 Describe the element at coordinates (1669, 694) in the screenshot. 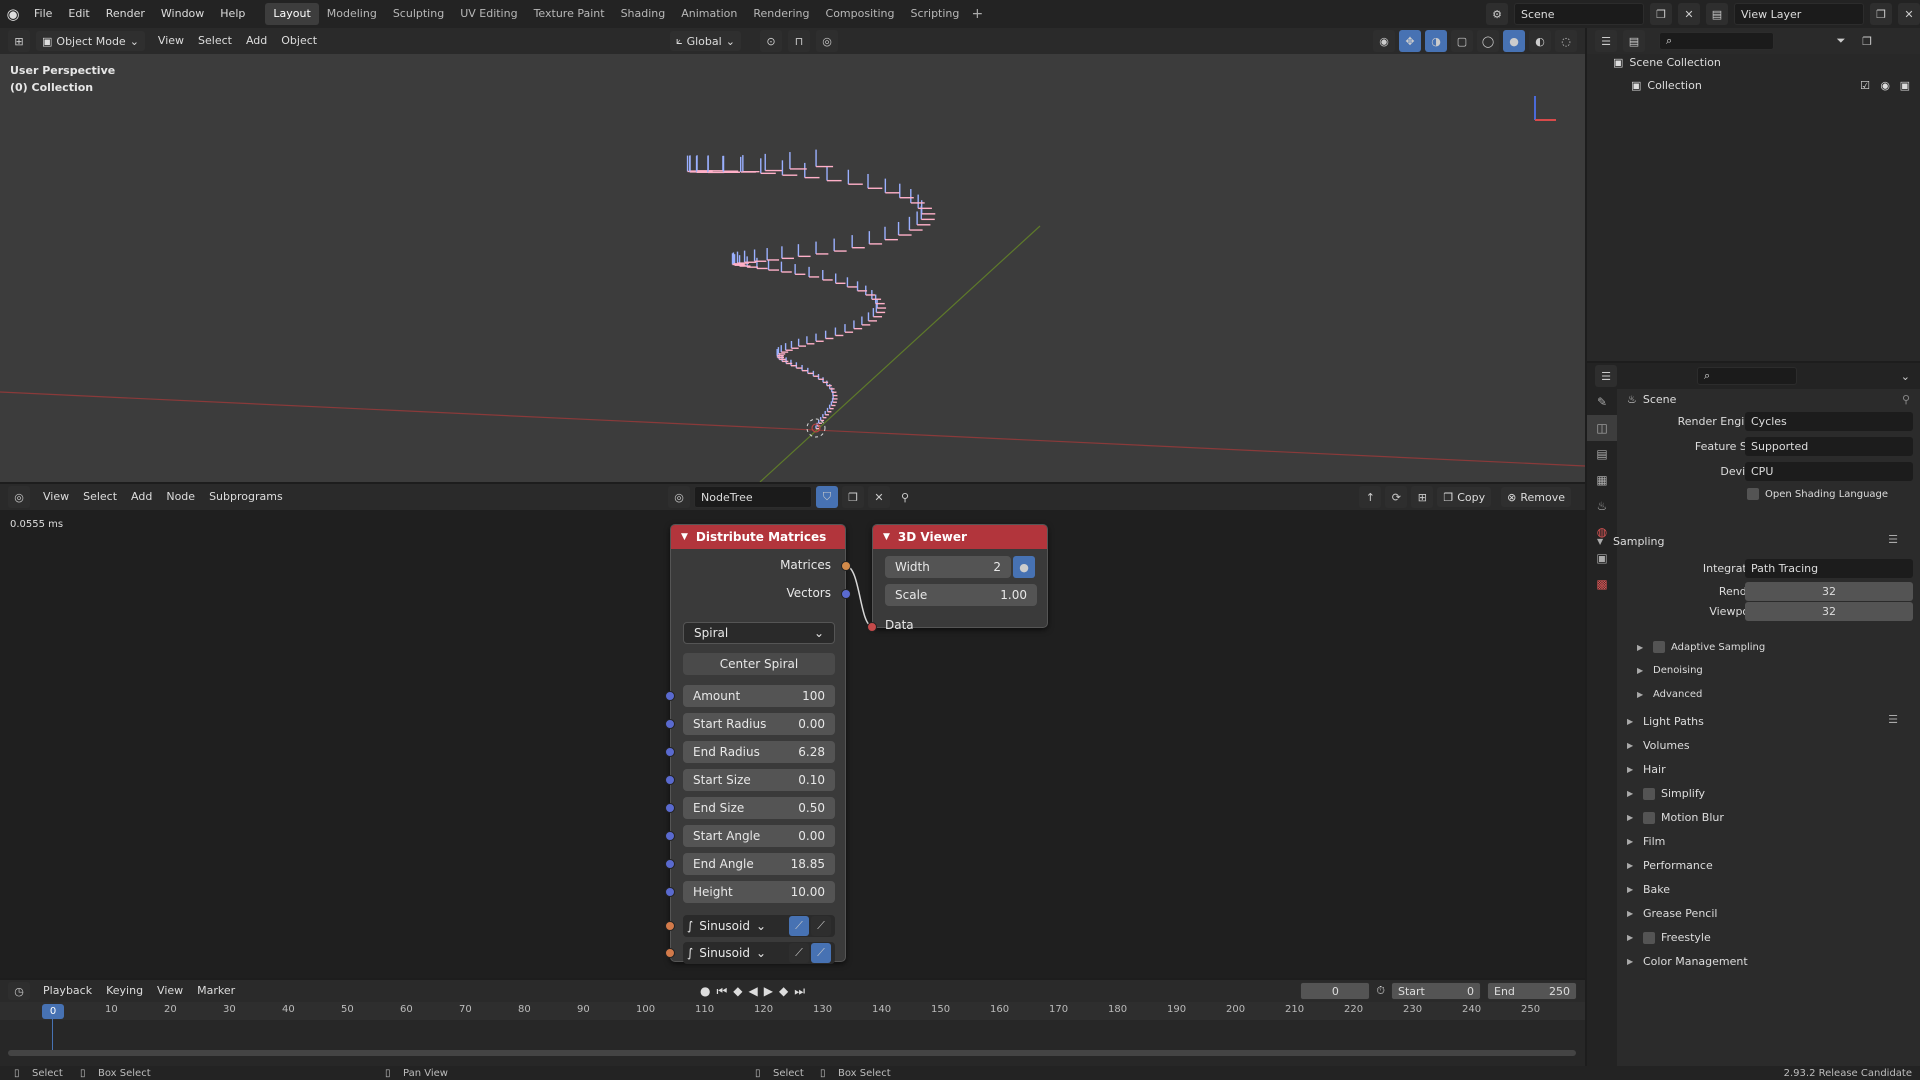

I see `advanced-subpanel: ▶ Advanced` at that location.